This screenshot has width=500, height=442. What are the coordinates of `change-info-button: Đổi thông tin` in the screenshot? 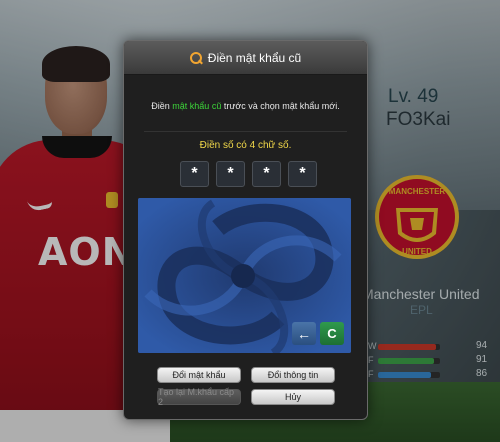 It's located at (293, 375).